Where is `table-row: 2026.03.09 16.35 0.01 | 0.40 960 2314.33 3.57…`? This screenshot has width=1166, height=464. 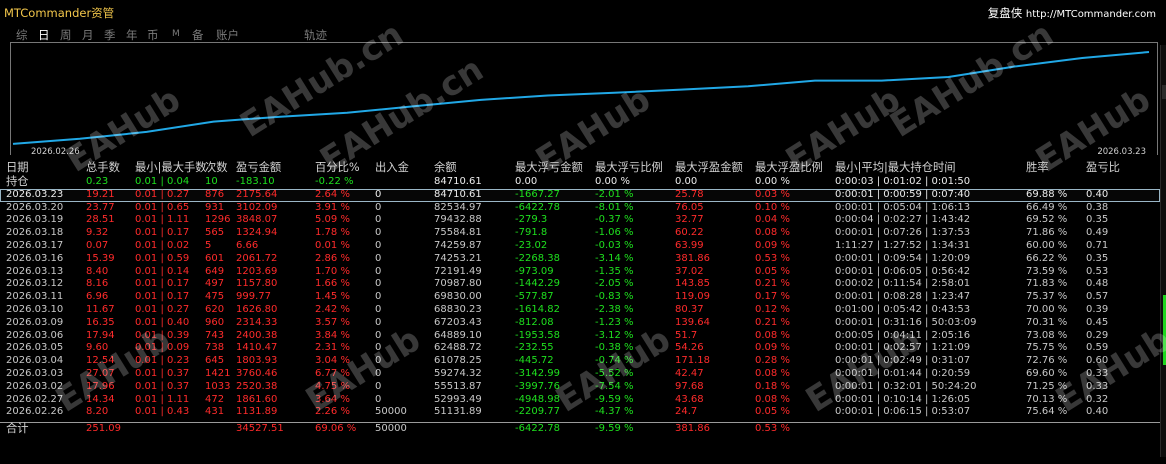 table-row: 2026.03.09 16.35 0.01 | 0.40 960 2314.33 3.57… is located at coordinates (580, 323).